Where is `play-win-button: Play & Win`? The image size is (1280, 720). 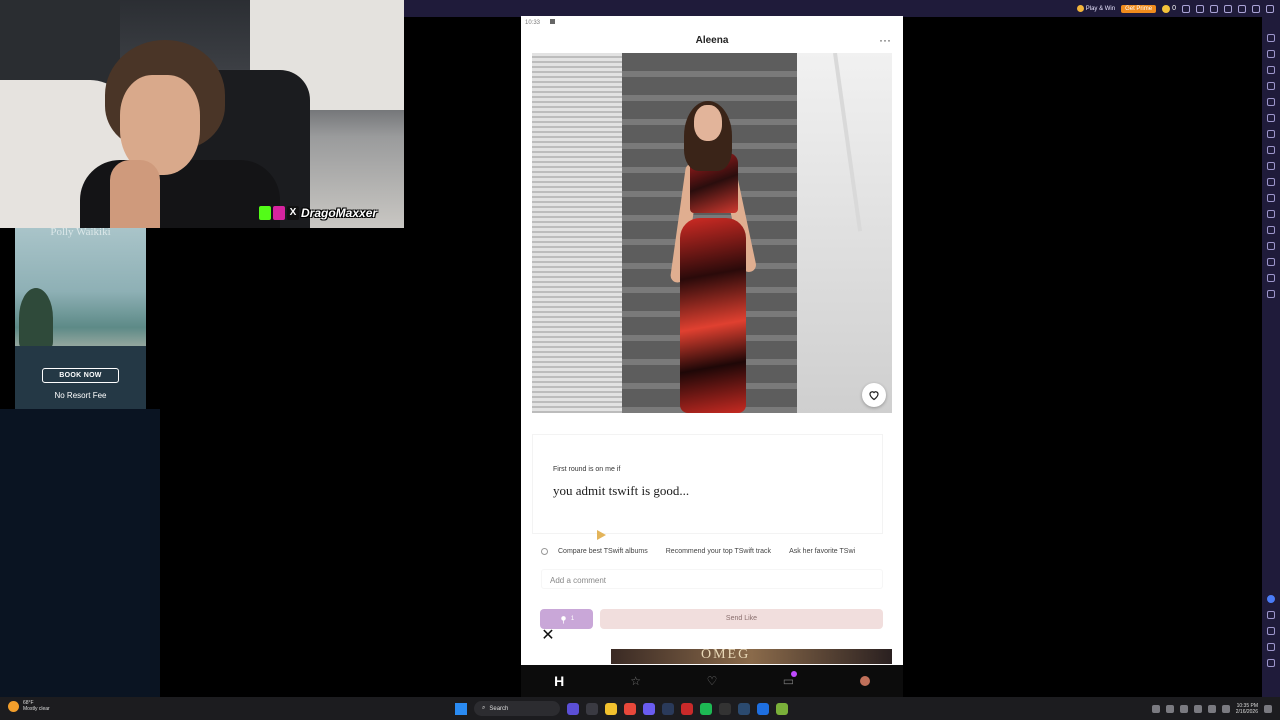
play-win-button: Play & Win is located at coordinates (1096, 8).